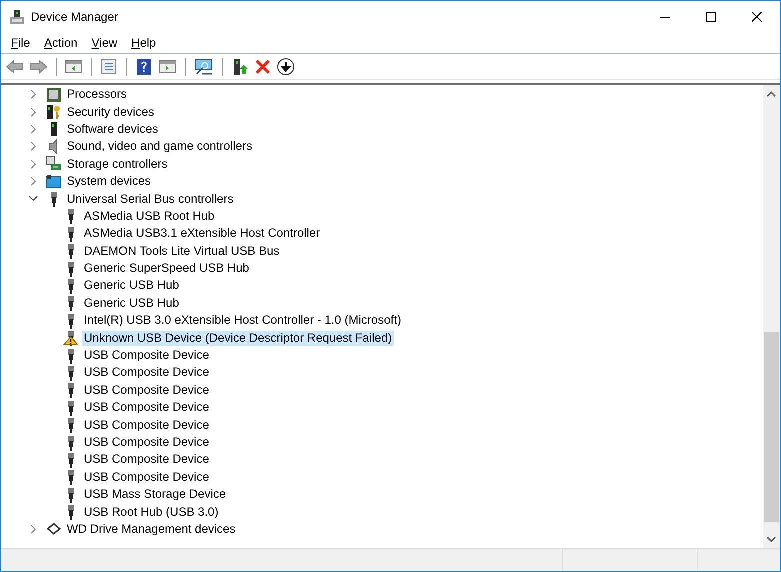 This screenshot has height=572, width=781. What do you see at coordinates (238, 338) in the screenshot?
I see `tree-item: Unknown USB Device (Device Descriptor Request Failed)` at bounding box center [238, 338].